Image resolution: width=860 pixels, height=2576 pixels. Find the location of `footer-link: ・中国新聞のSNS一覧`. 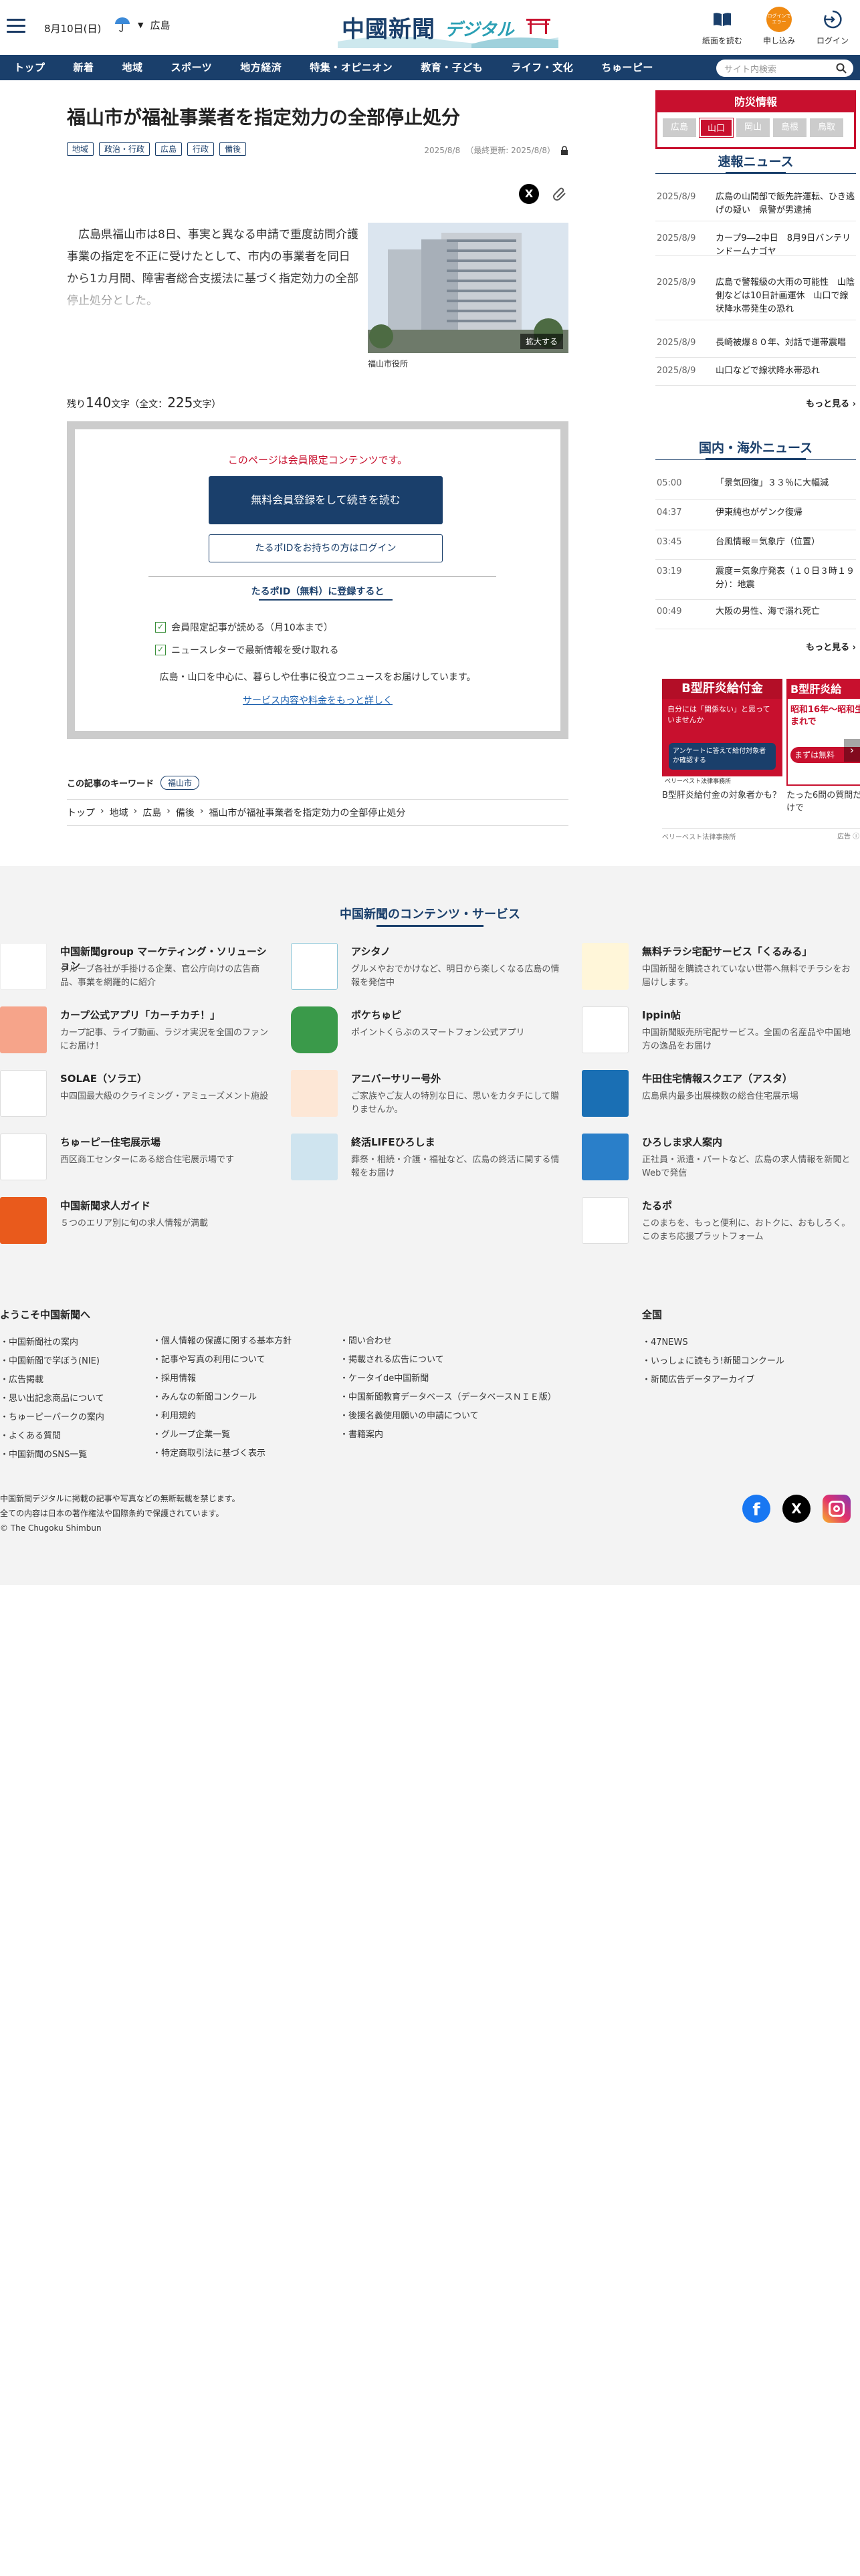

footer-link: ・中国新聞のSNS一覧 is located at coordinates (73, 1455).